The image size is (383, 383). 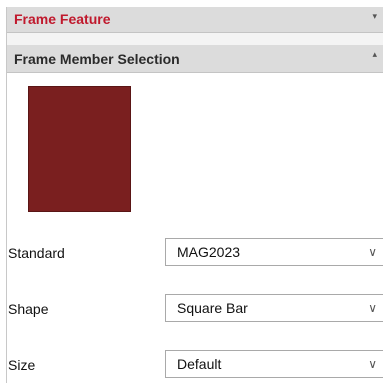 What do you see at coordinates (274, 364) in the screenshot?
I see `size-select: Default ∨` at bounding box center [274, 364].